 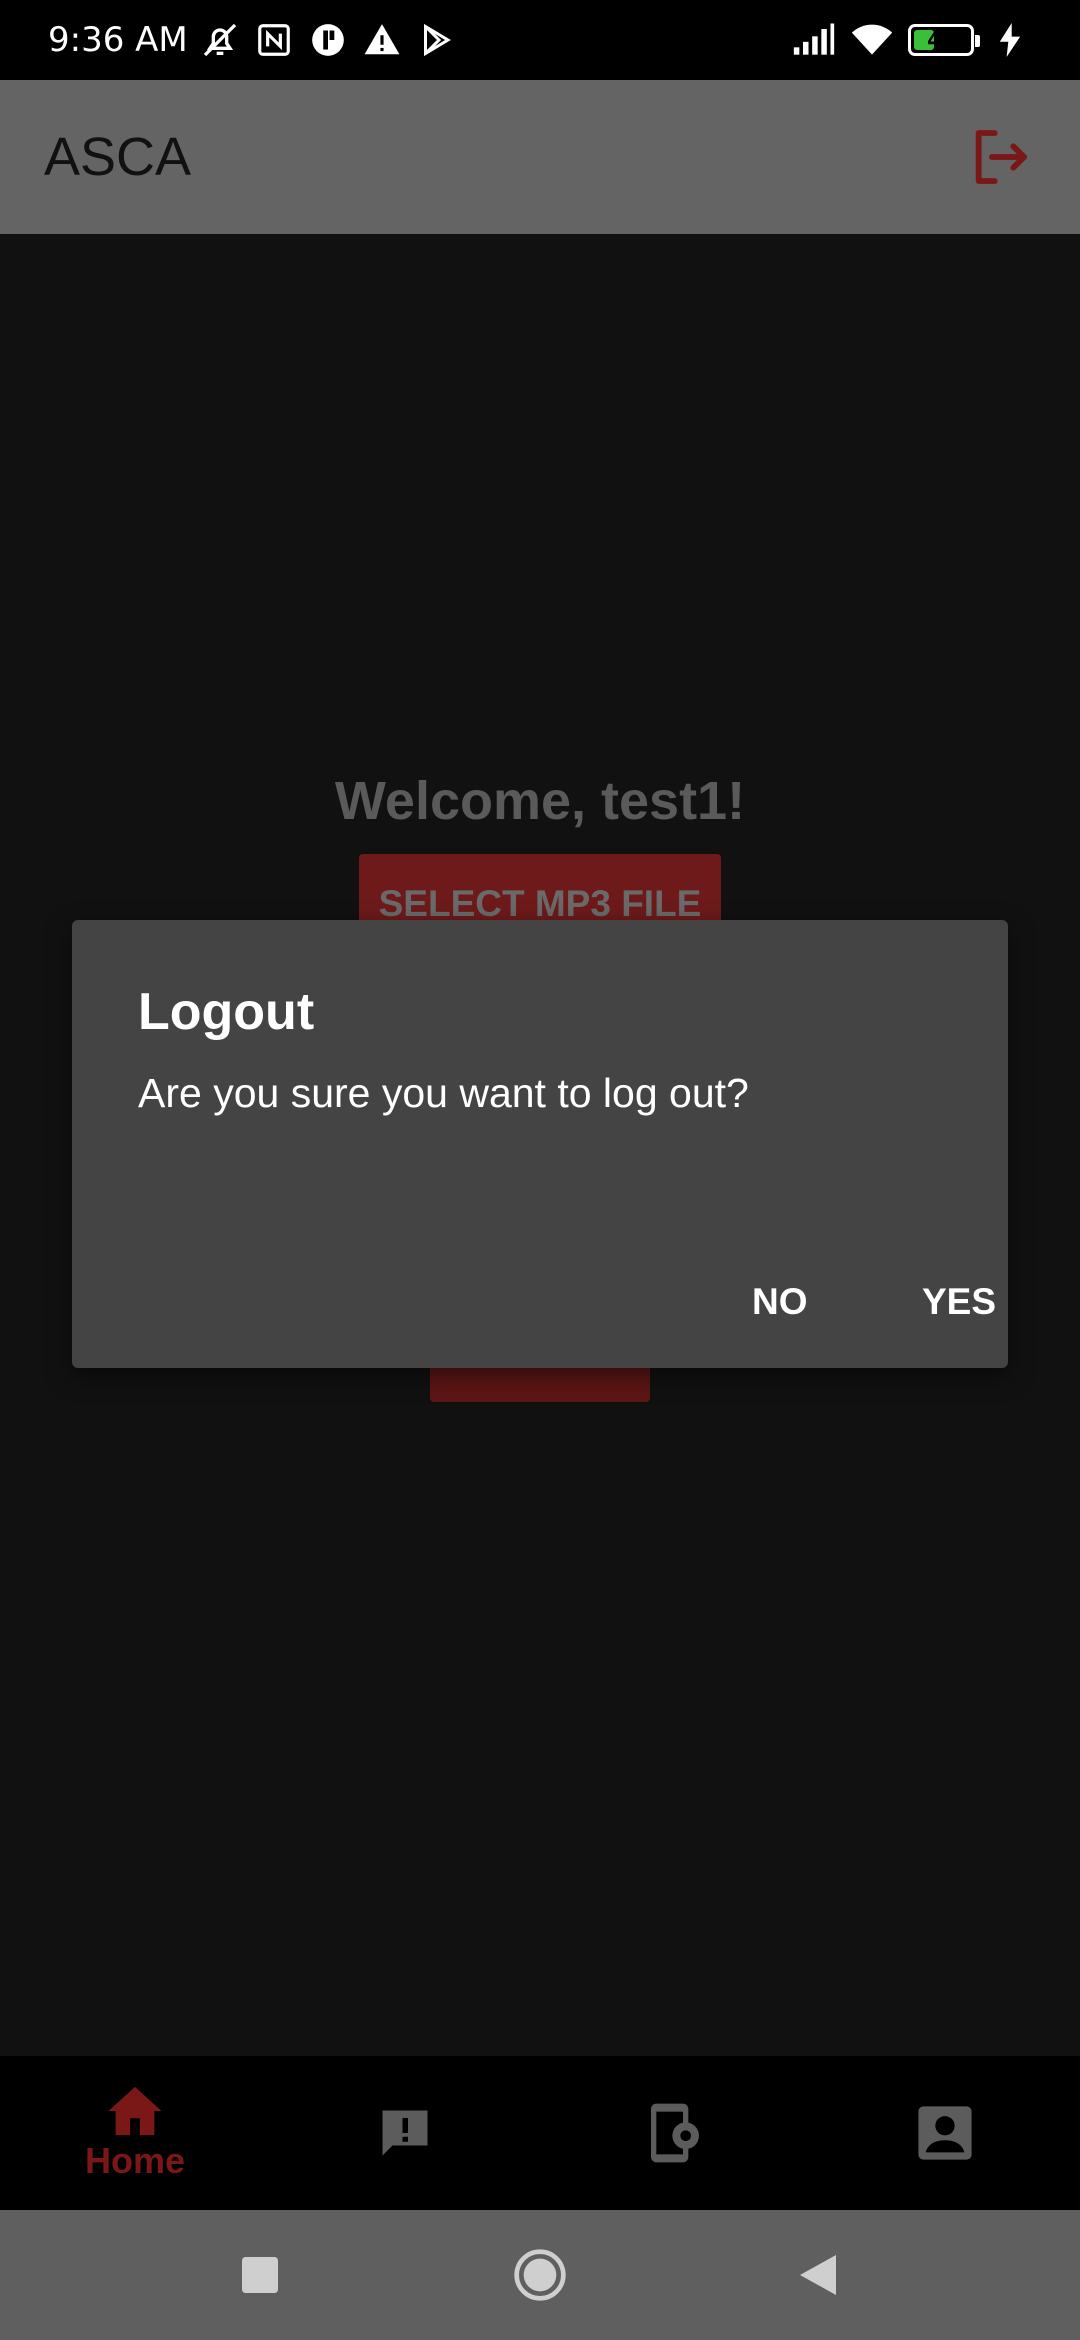 I want to click on battery-level: 43, so click(x=941, y=40).